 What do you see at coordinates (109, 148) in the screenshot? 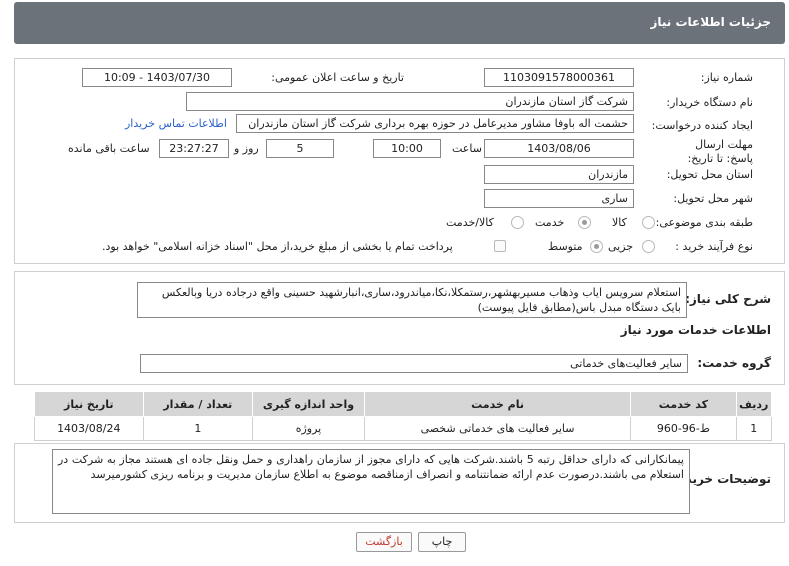
I see `remaining-label: ساعت باقی مانده` at bounding box center [109, 148].